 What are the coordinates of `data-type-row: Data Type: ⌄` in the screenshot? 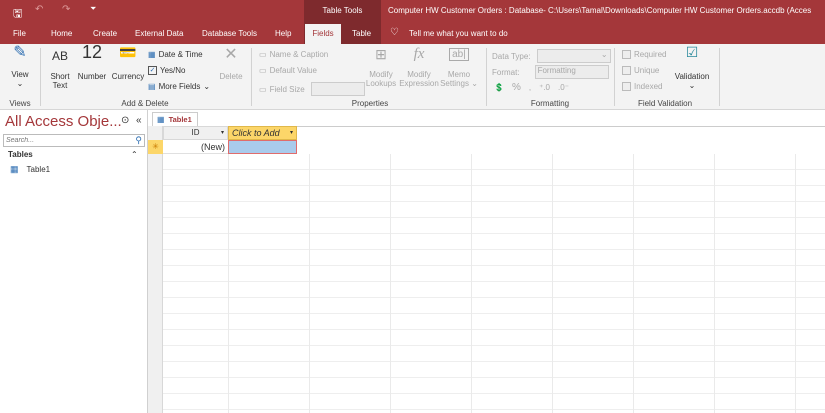 It's located at (551, 56).